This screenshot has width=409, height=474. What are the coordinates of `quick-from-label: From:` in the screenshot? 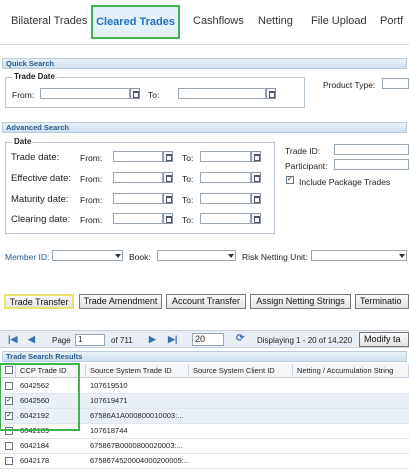 It's located at (23, 95).